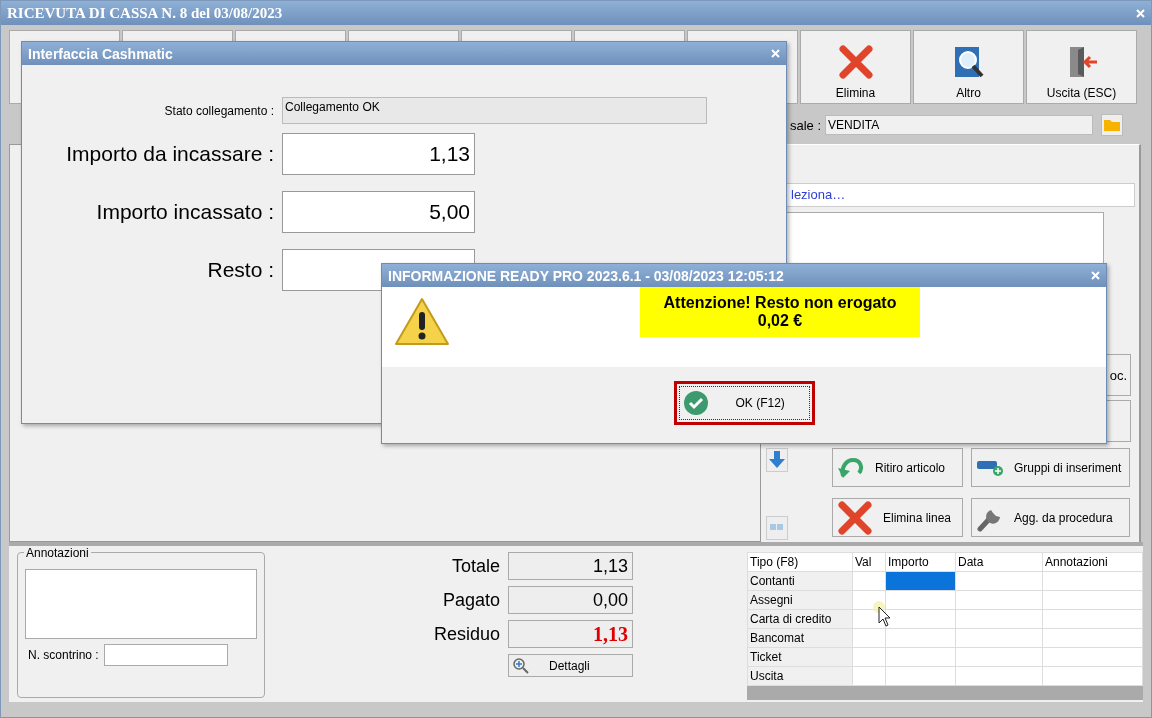 The image size is (1152, 718). Describe the element at coordinates (586, 275) in the screenshot. I see `dialog-title: INFORMAZIONE READY PRO 2023.6.1 - 03/08/2023 12:05:12` at that location.